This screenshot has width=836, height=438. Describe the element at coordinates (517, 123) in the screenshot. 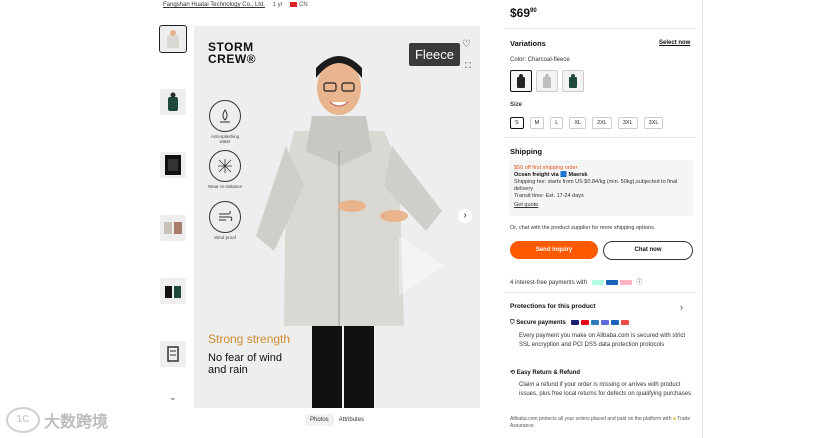

I see `size-option: S` at that location.